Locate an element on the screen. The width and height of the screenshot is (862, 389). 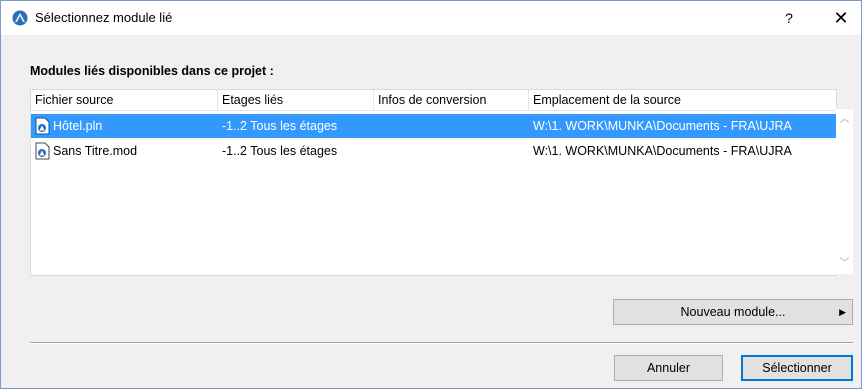
row-file-name: Sans Titre.mod is located at coordinates (95, 151).